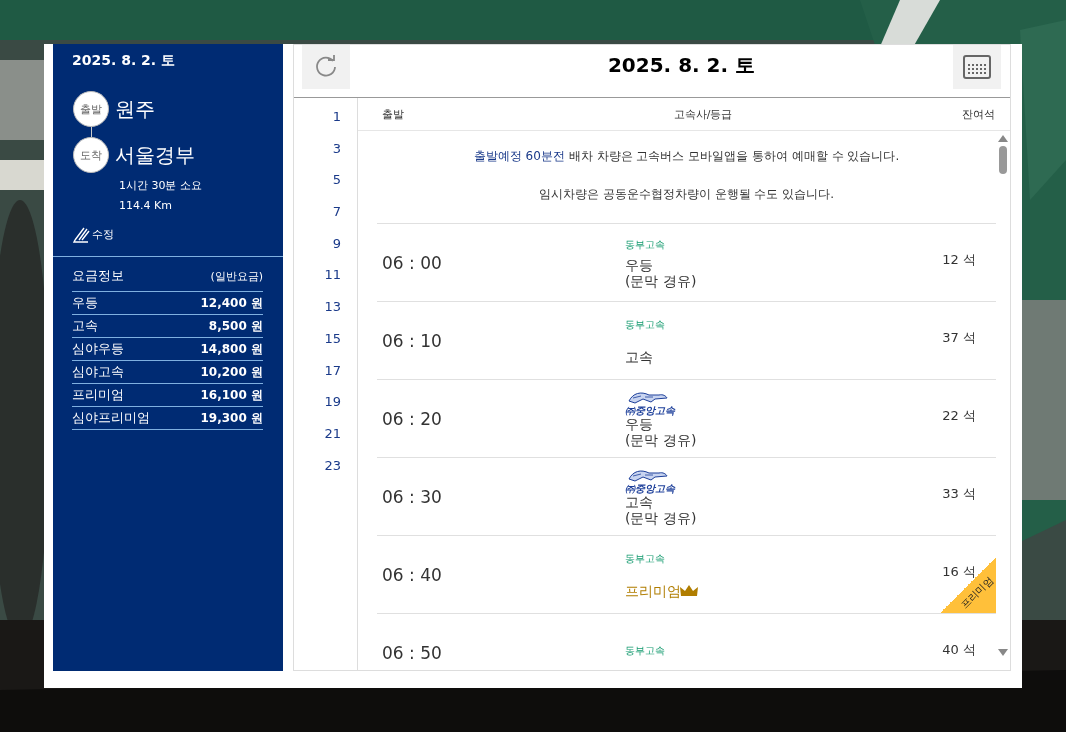 This screenshot has height=732, width=1066. I want to click on hour-link: 5, so click(344, 186).